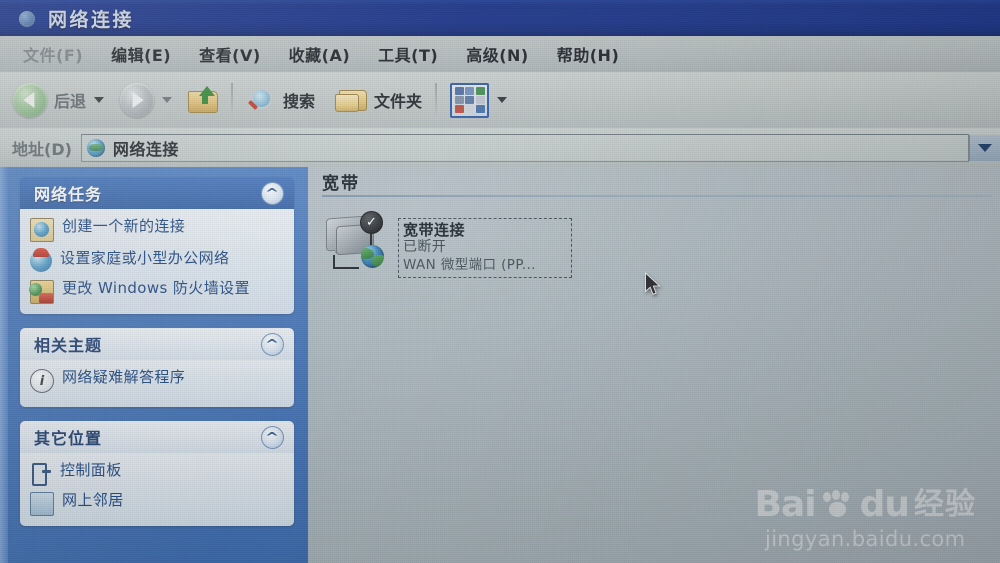 The height and width of the screenshot is (563, 1000). I want to click on toolbar: 后退 搜索 文件夹, so click(500, 100).